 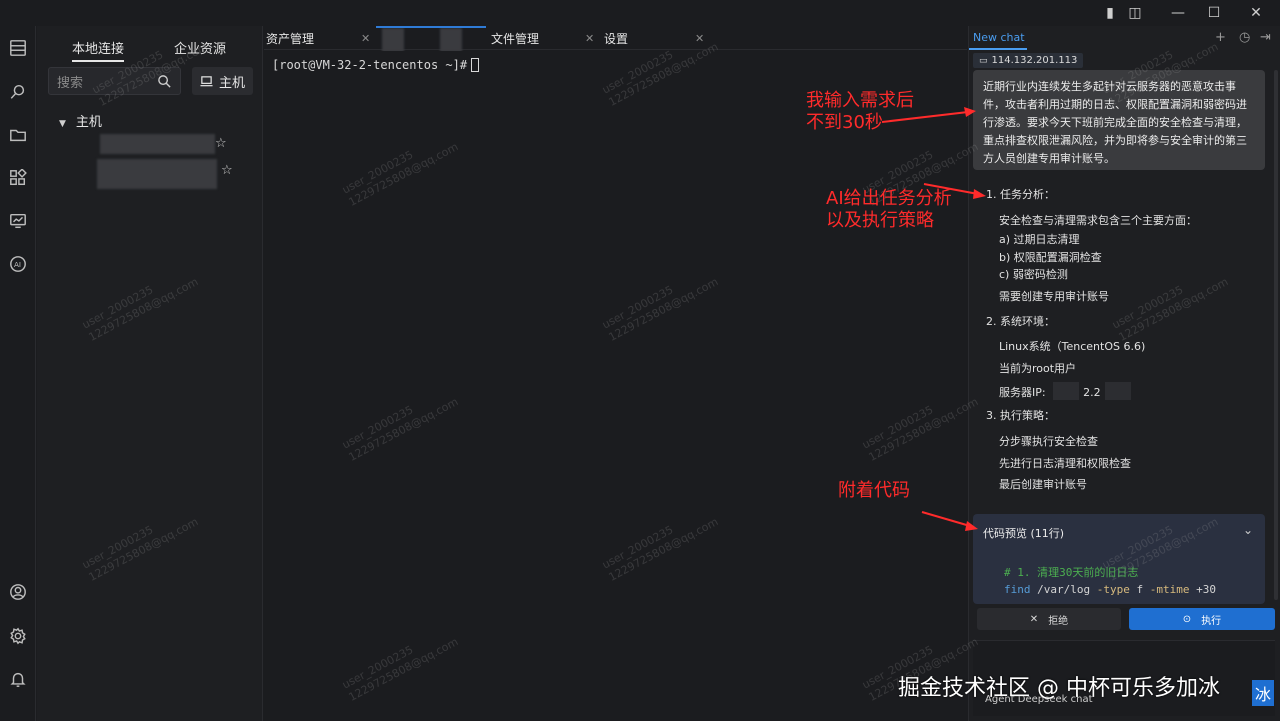 What do you see at coordinates (1039, 239) in the screenshot?
I see `list-item: a) 过期日志清理` at bounding box center [1039, 239].